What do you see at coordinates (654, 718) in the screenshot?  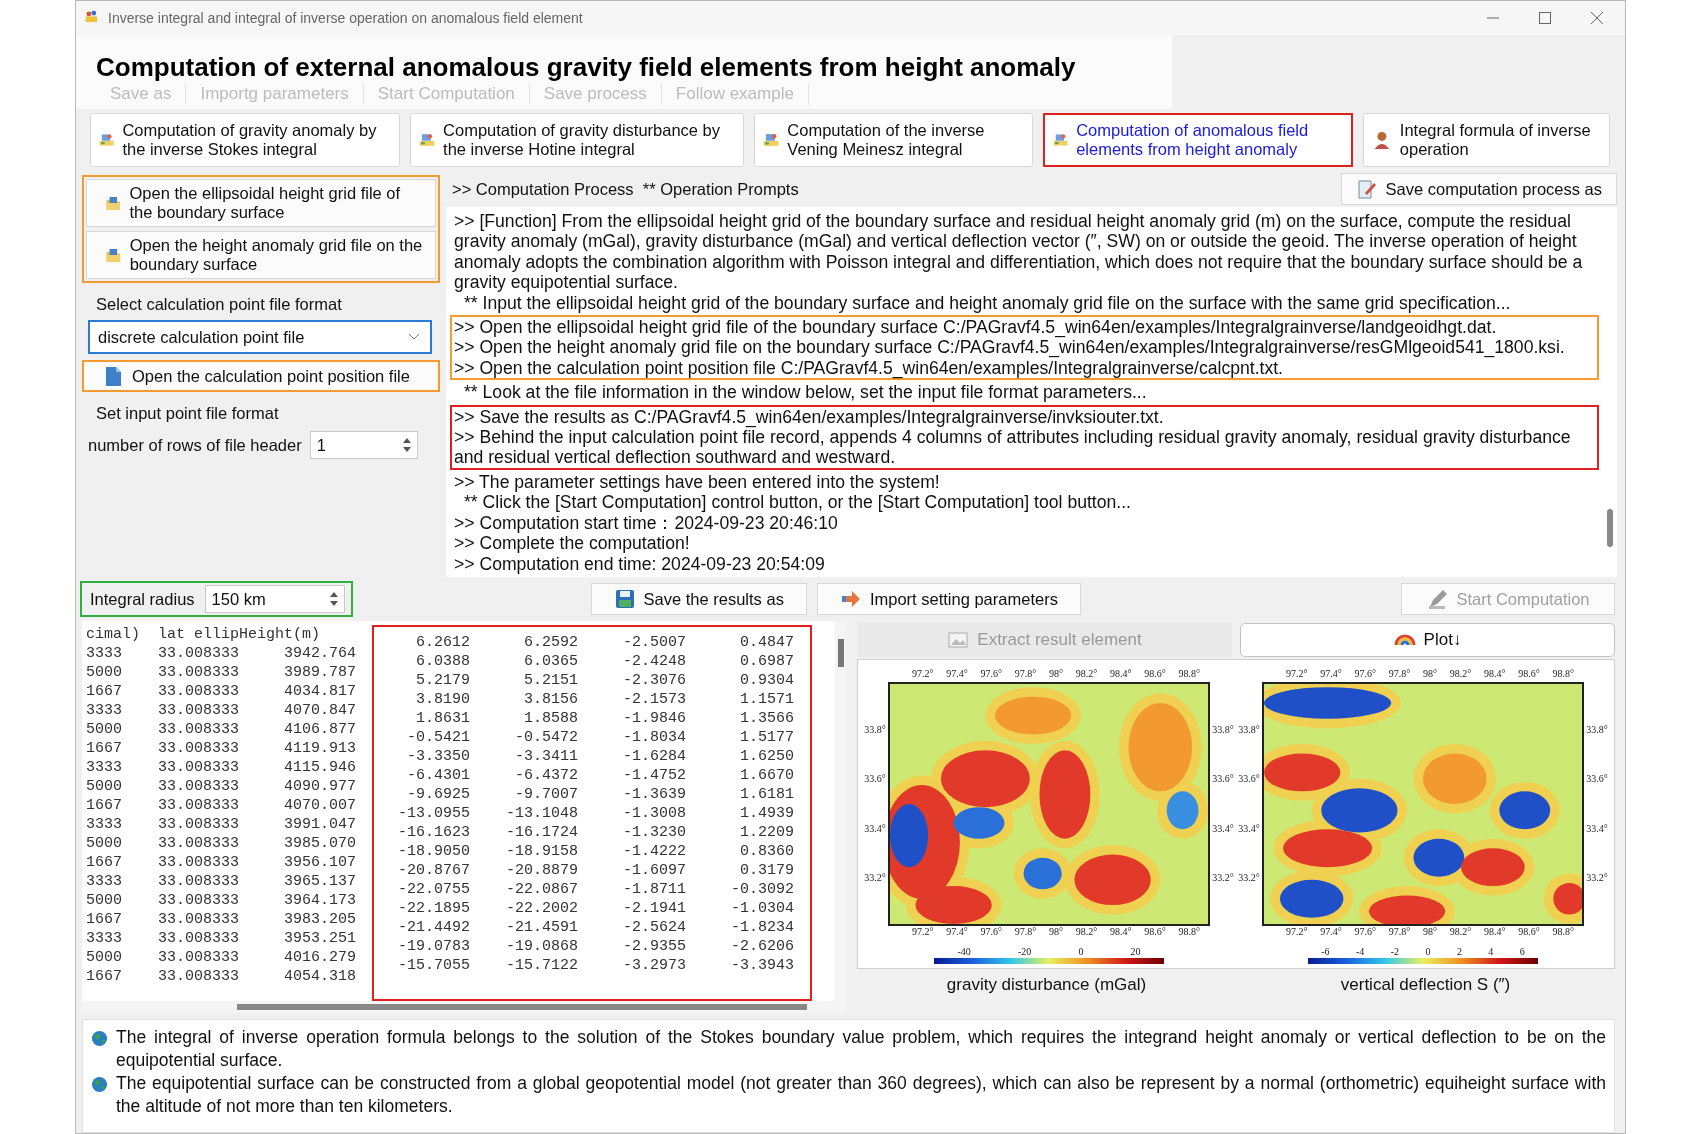 I see `table-cell-text: -1.9846` at bounding box center [654, 718].